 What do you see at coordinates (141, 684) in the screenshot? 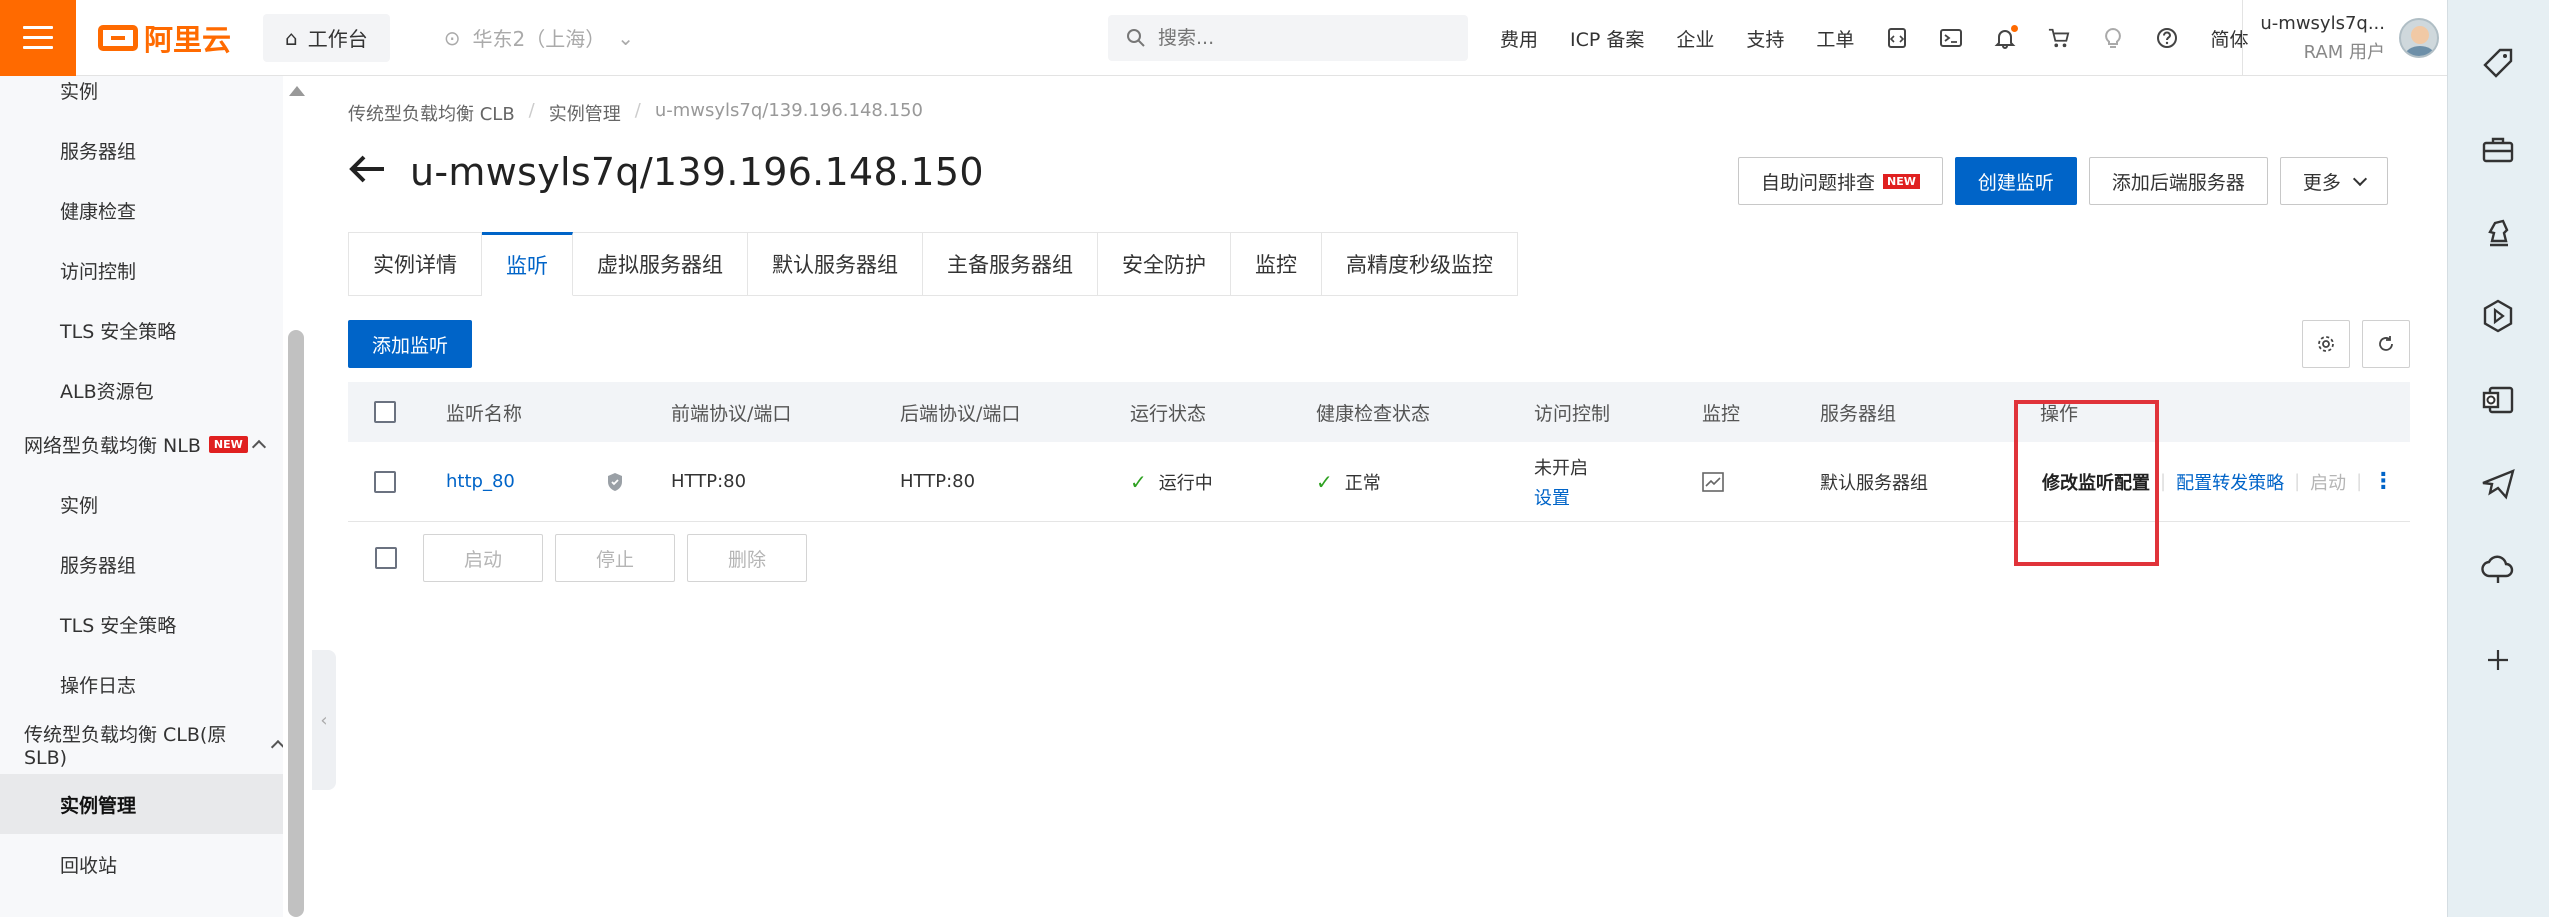
I see `sidebar-item-operation-log: 操作日志` at bounding box center [141, 684].